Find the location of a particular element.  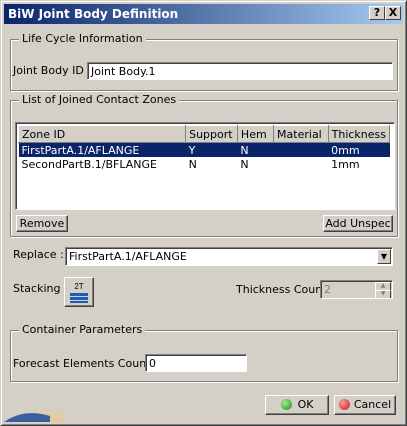

replace-combo: FirstPartA.1/AFLANGE ▼ is located at coordinates (229, 256).